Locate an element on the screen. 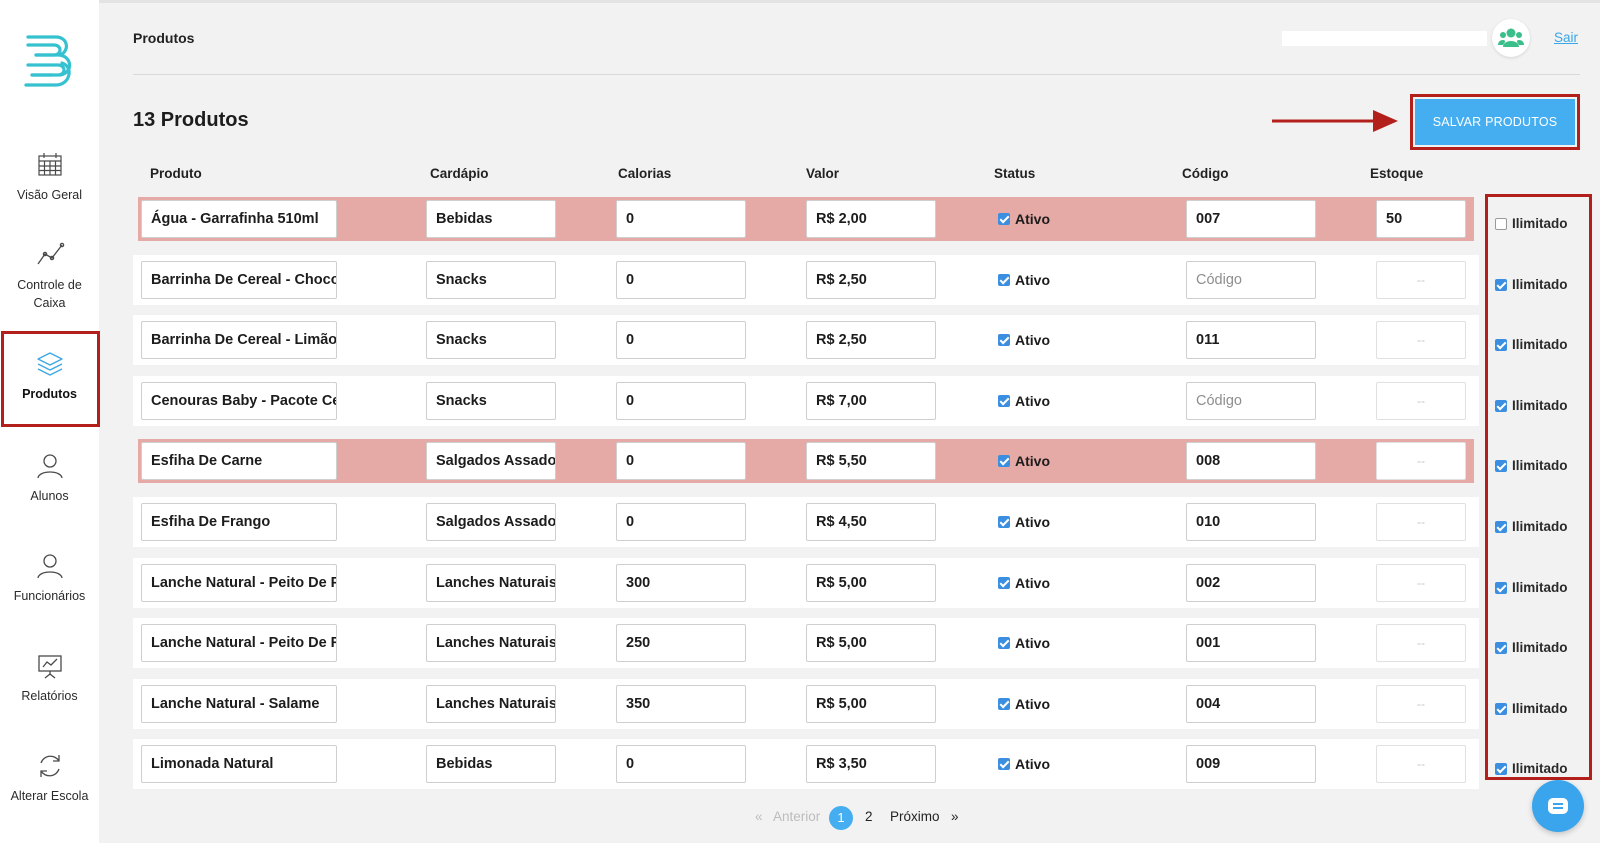  produto-input: Limonada Natural is located at coordinates (239, 764).